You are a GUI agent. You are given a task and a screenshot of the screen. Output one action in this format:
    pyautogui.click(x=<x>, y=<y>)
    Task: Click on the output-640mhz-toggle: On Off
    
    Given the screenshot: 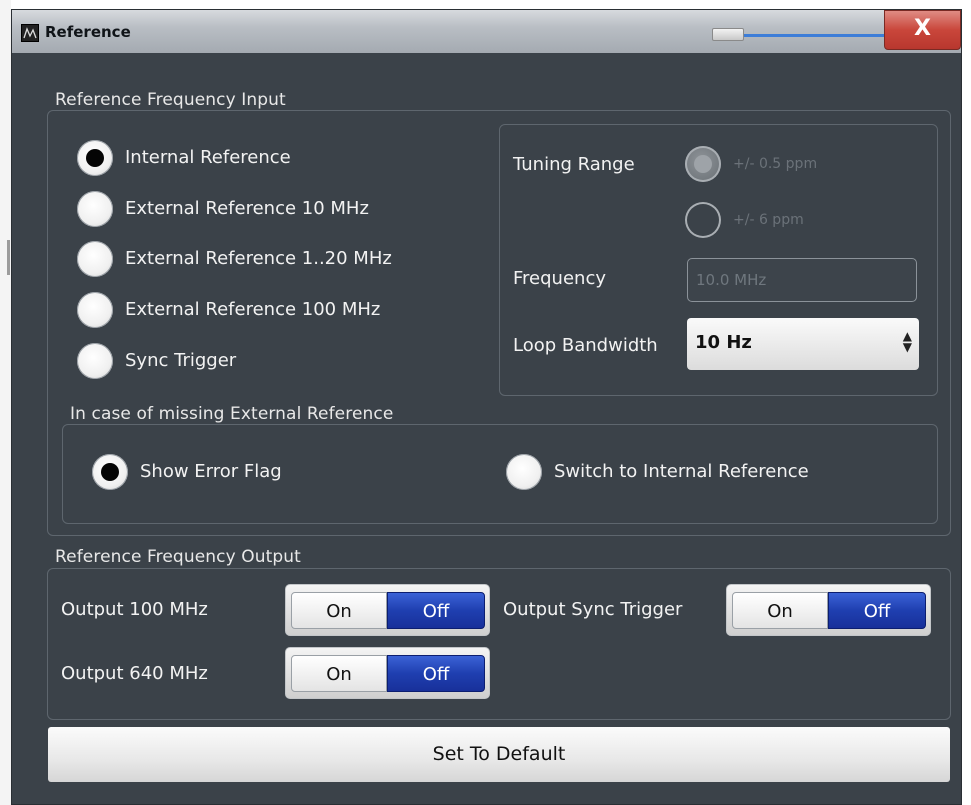 What is the action you would take?
    pyautogui.click(x=387, y=673)
    